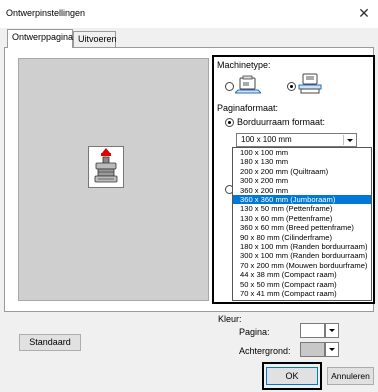 The image size is (378, 392). I want to click on background-color-swatch, so click(312, 349).